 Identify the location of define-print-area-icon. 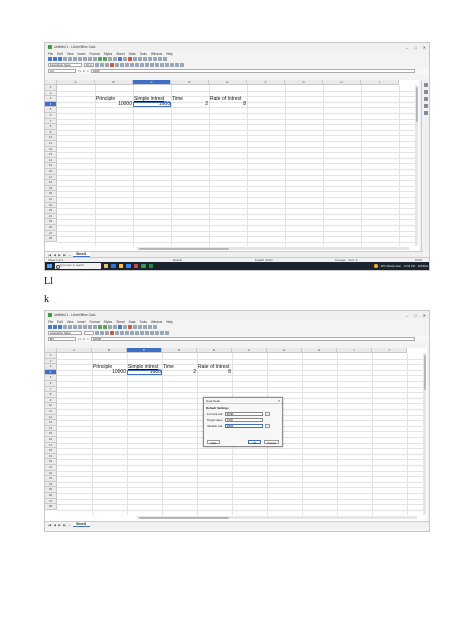
(150, 327).